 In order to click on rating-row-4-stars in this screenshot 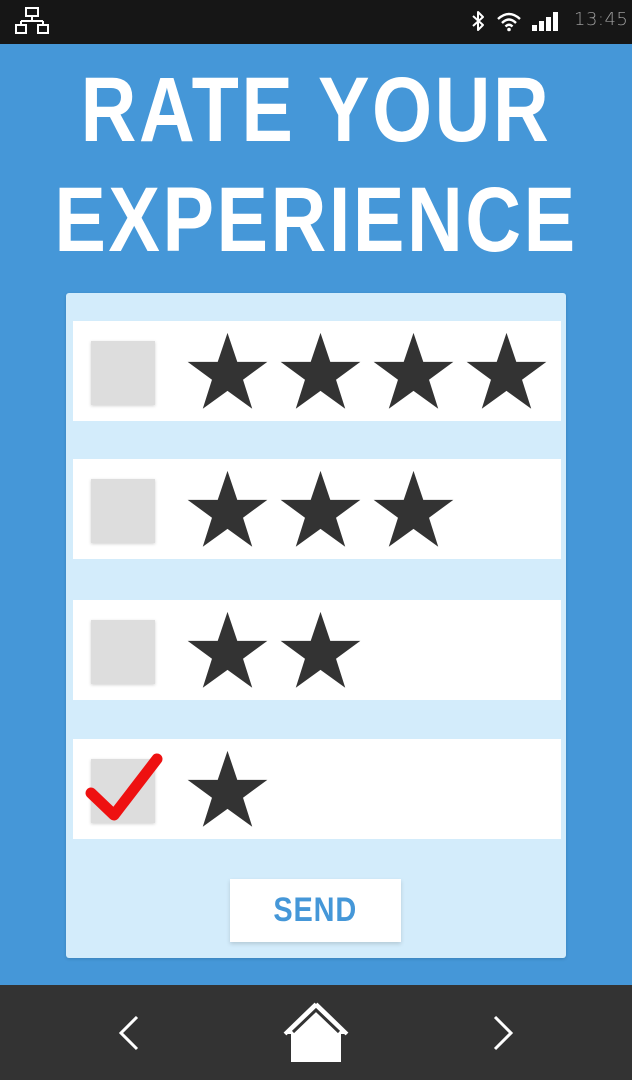, I will do `click(317, 371)`.